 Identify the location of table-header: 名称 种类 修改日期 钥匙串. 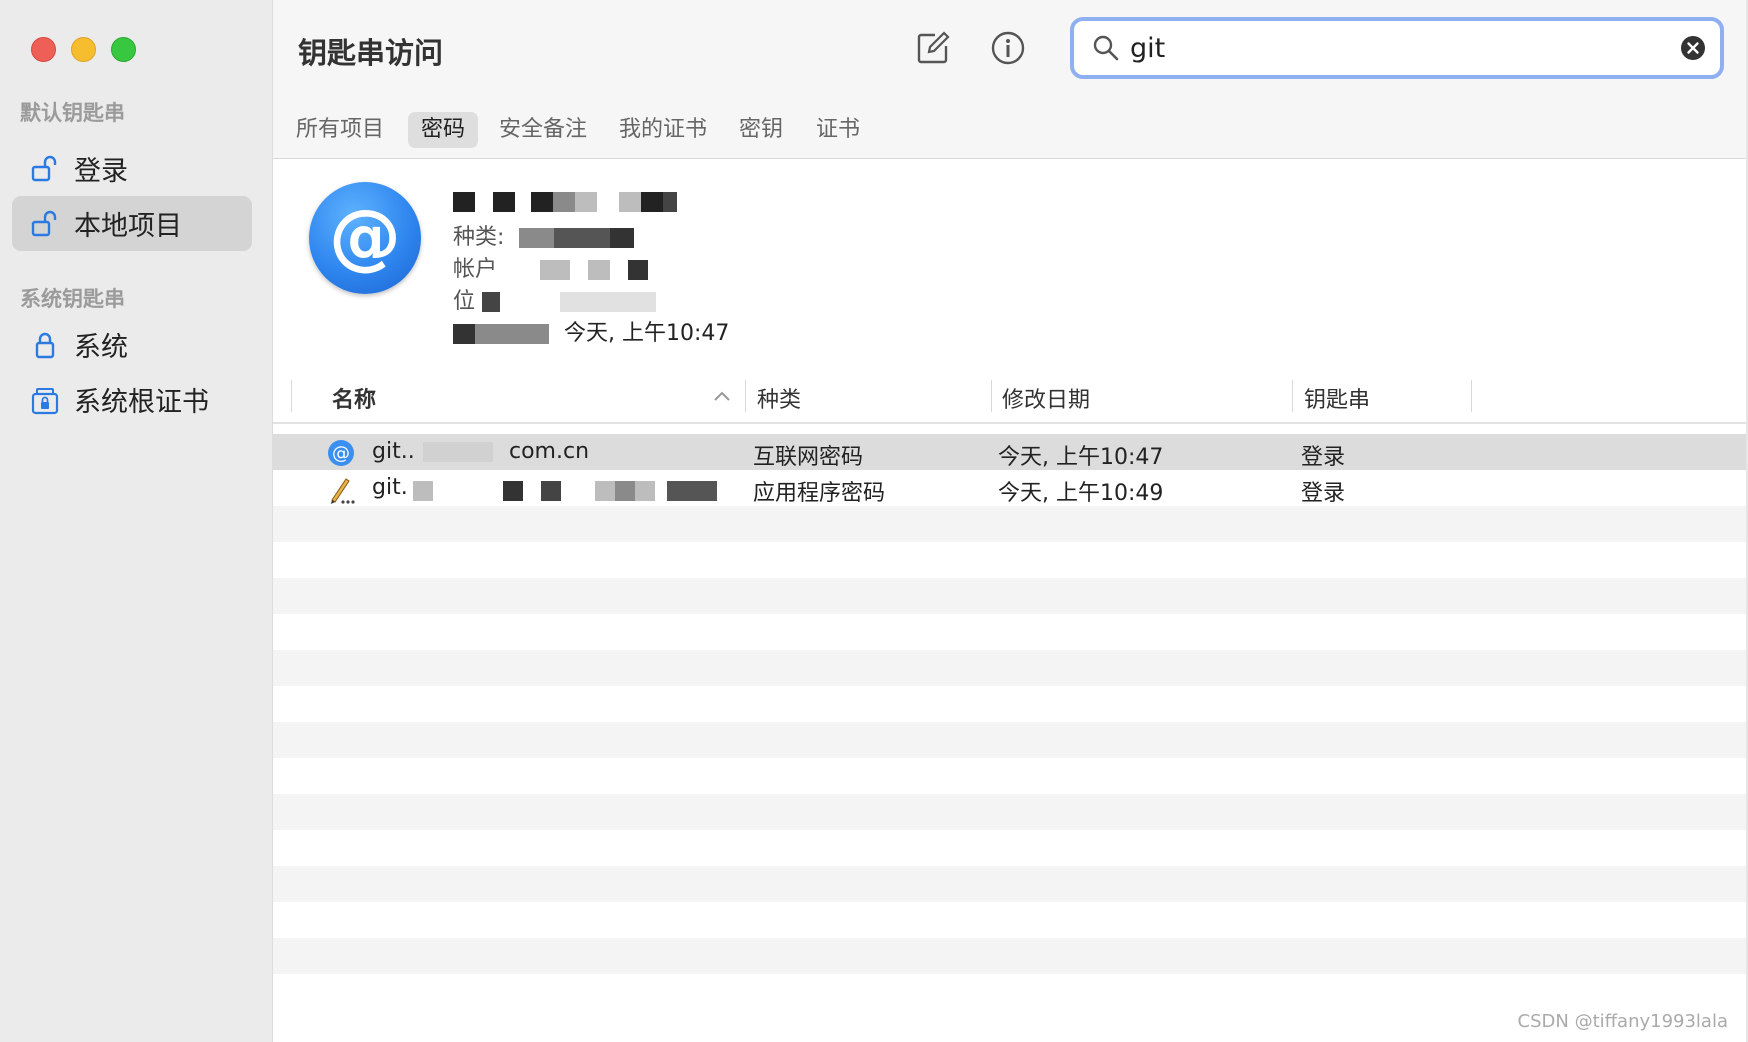
(1010, 399).